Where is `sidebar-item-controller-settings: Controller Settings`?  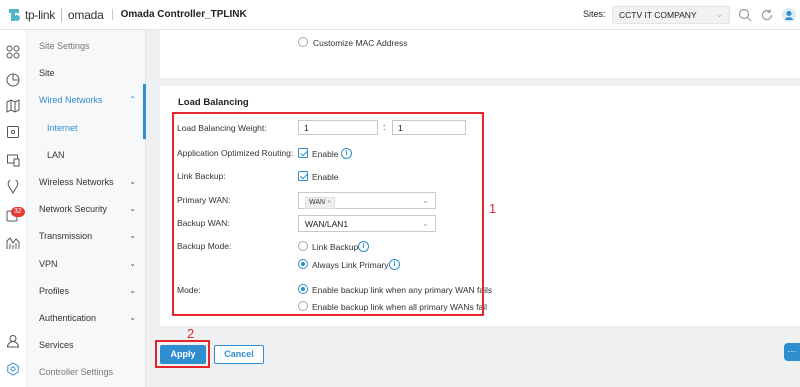
sidebar-item-controller-settings: Controller Settings is located at coordinates (86, 371).